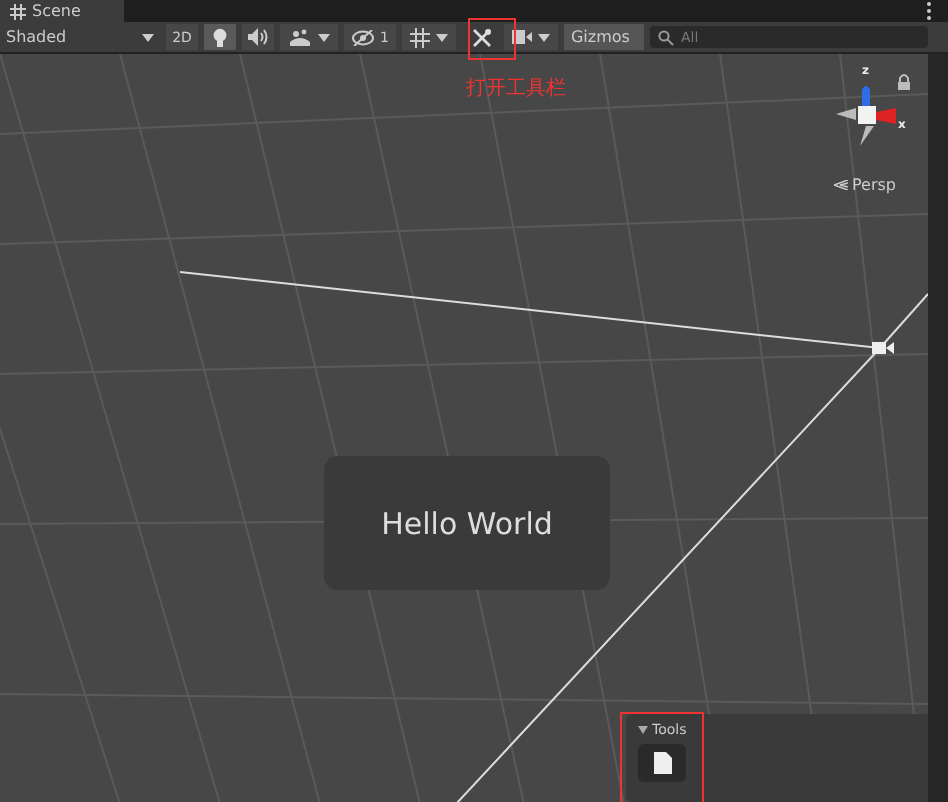 The image size is (948, 802). I want to click on document-icon, so click(662, 763).